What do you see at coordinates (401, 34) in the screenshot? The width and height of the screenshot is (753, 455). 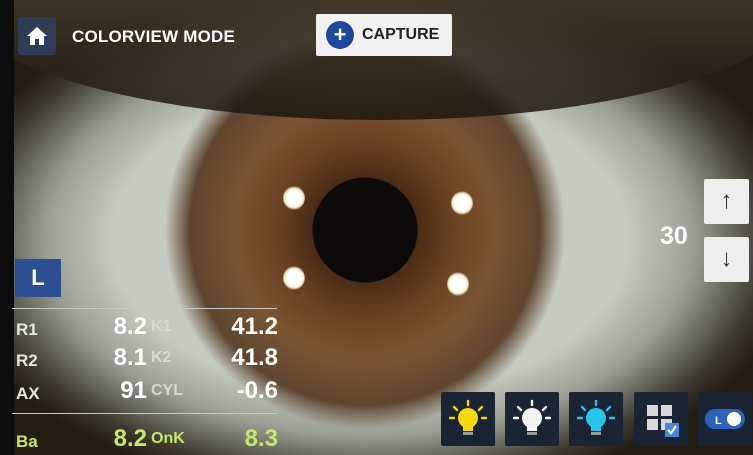 I see `capture-label: CAPTURE` at bounding box center [401, 34].